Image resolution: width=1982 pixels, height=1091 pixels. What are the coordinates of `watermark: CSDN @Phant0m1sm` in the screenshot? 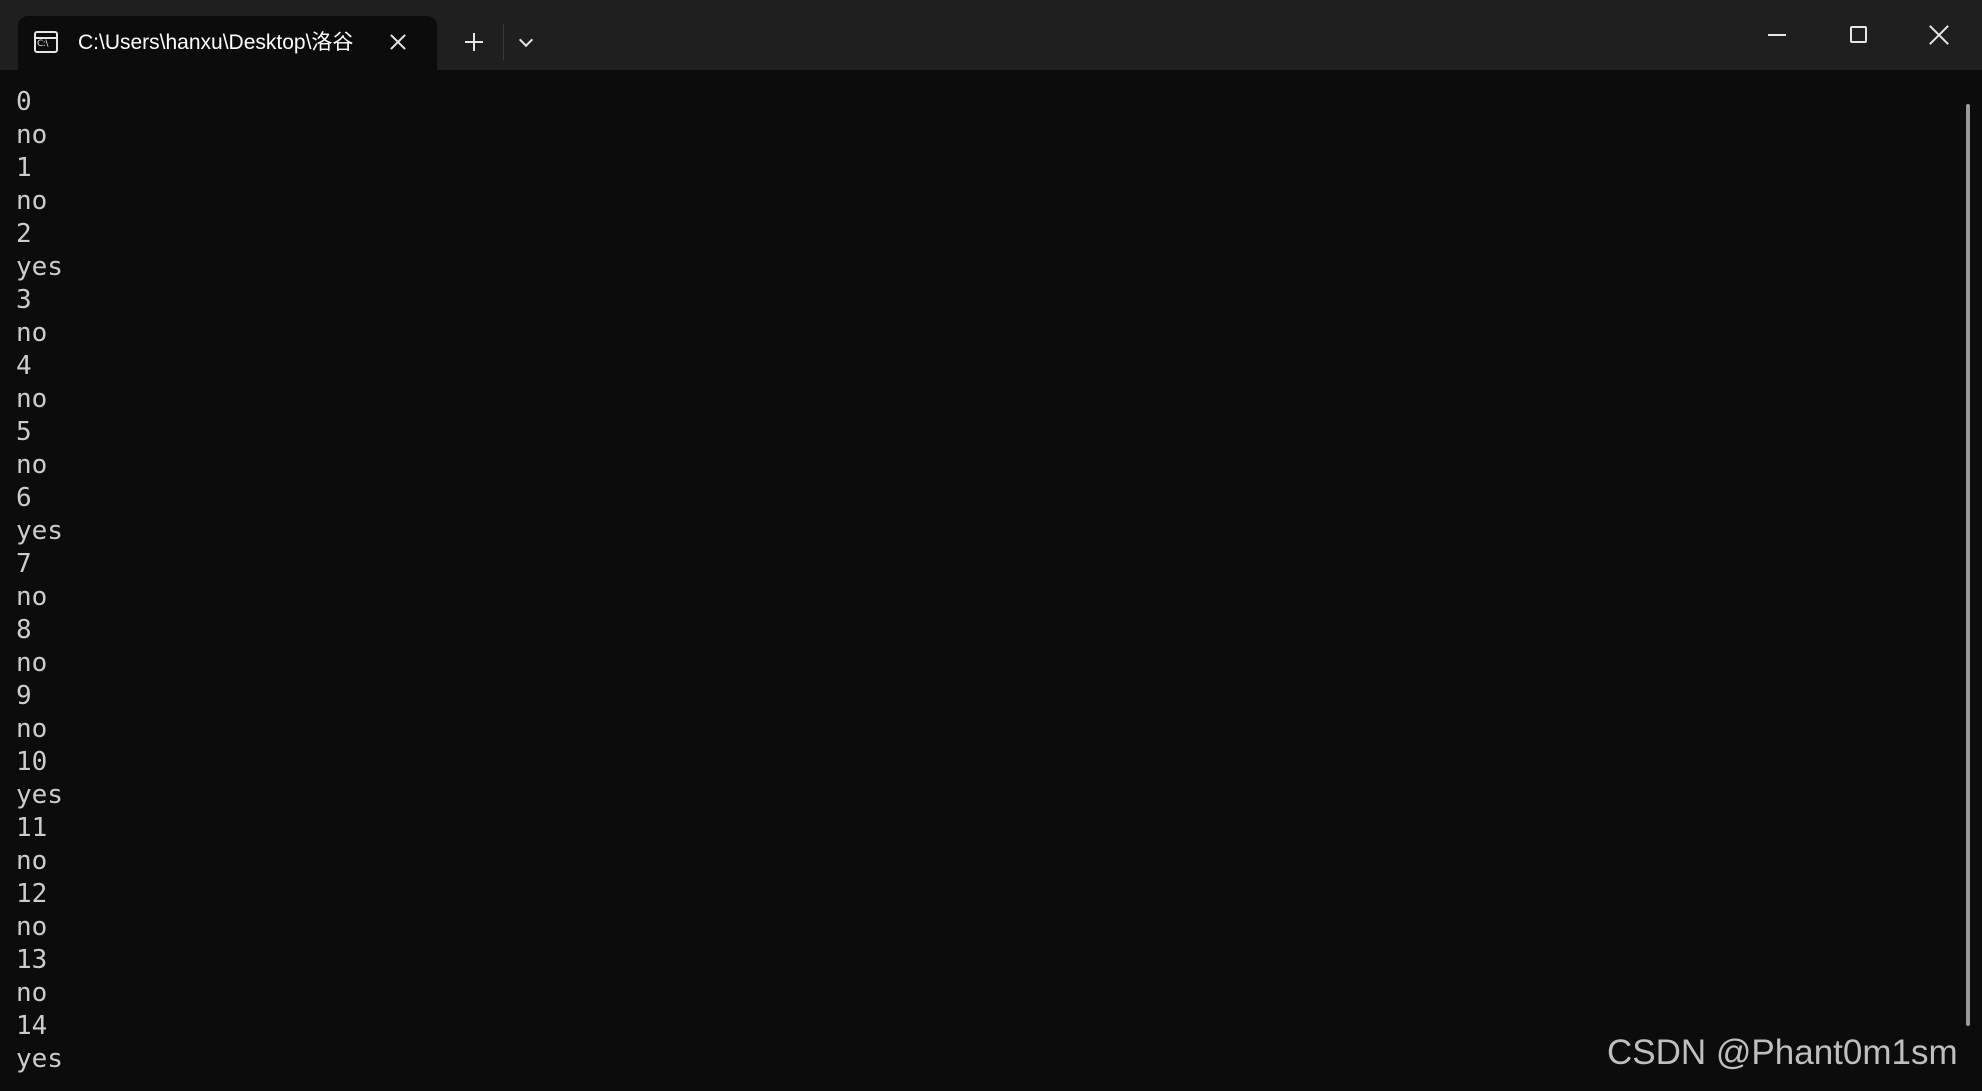 It's located at (1782, 1052).